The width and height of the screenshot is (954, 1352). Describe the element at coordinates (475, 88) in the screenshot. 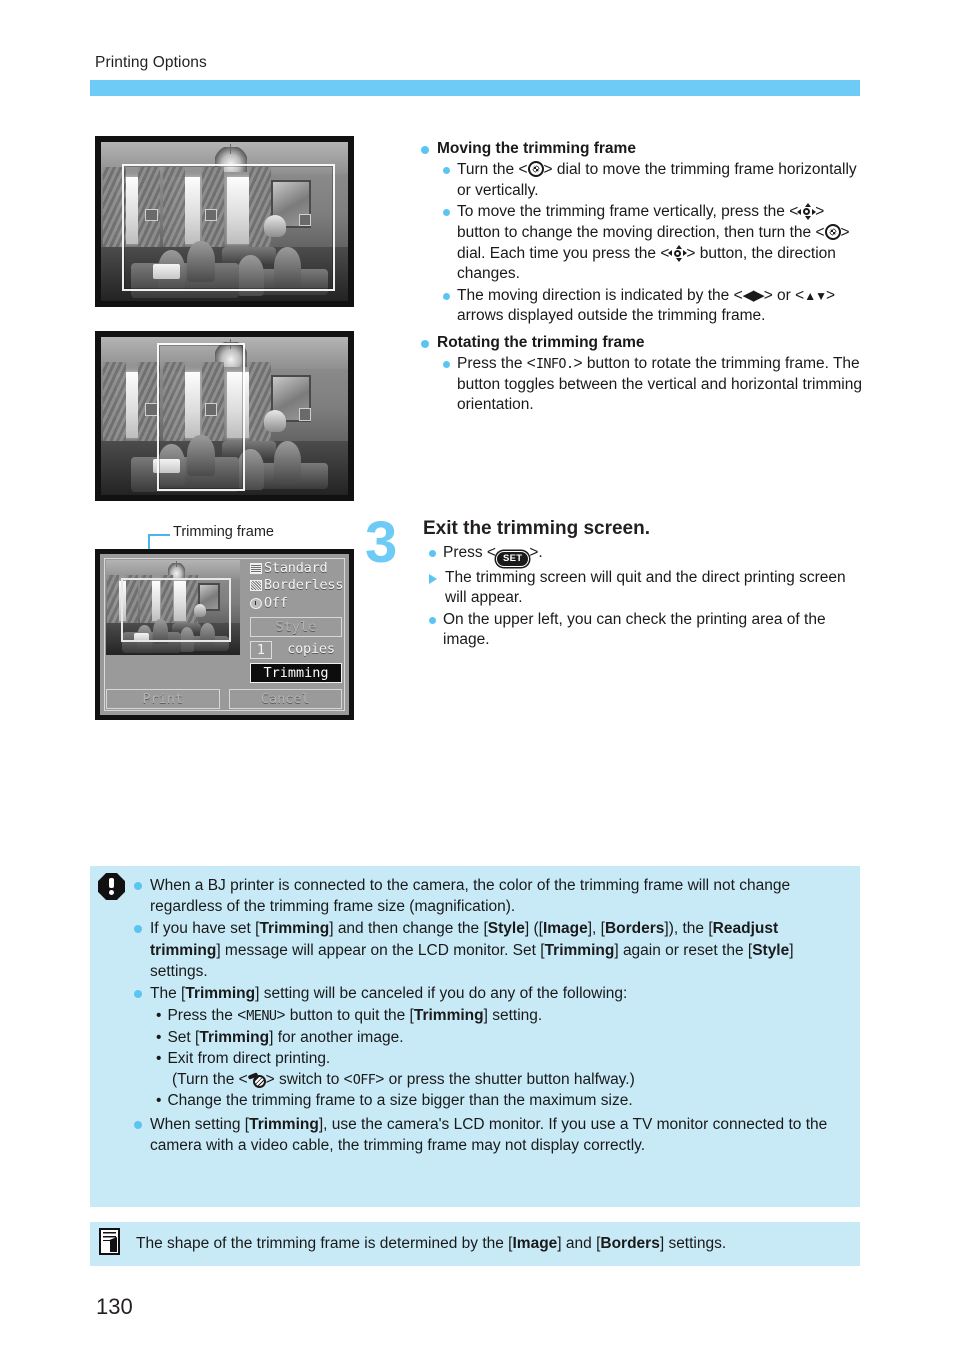

I see `header-rule` at that location.